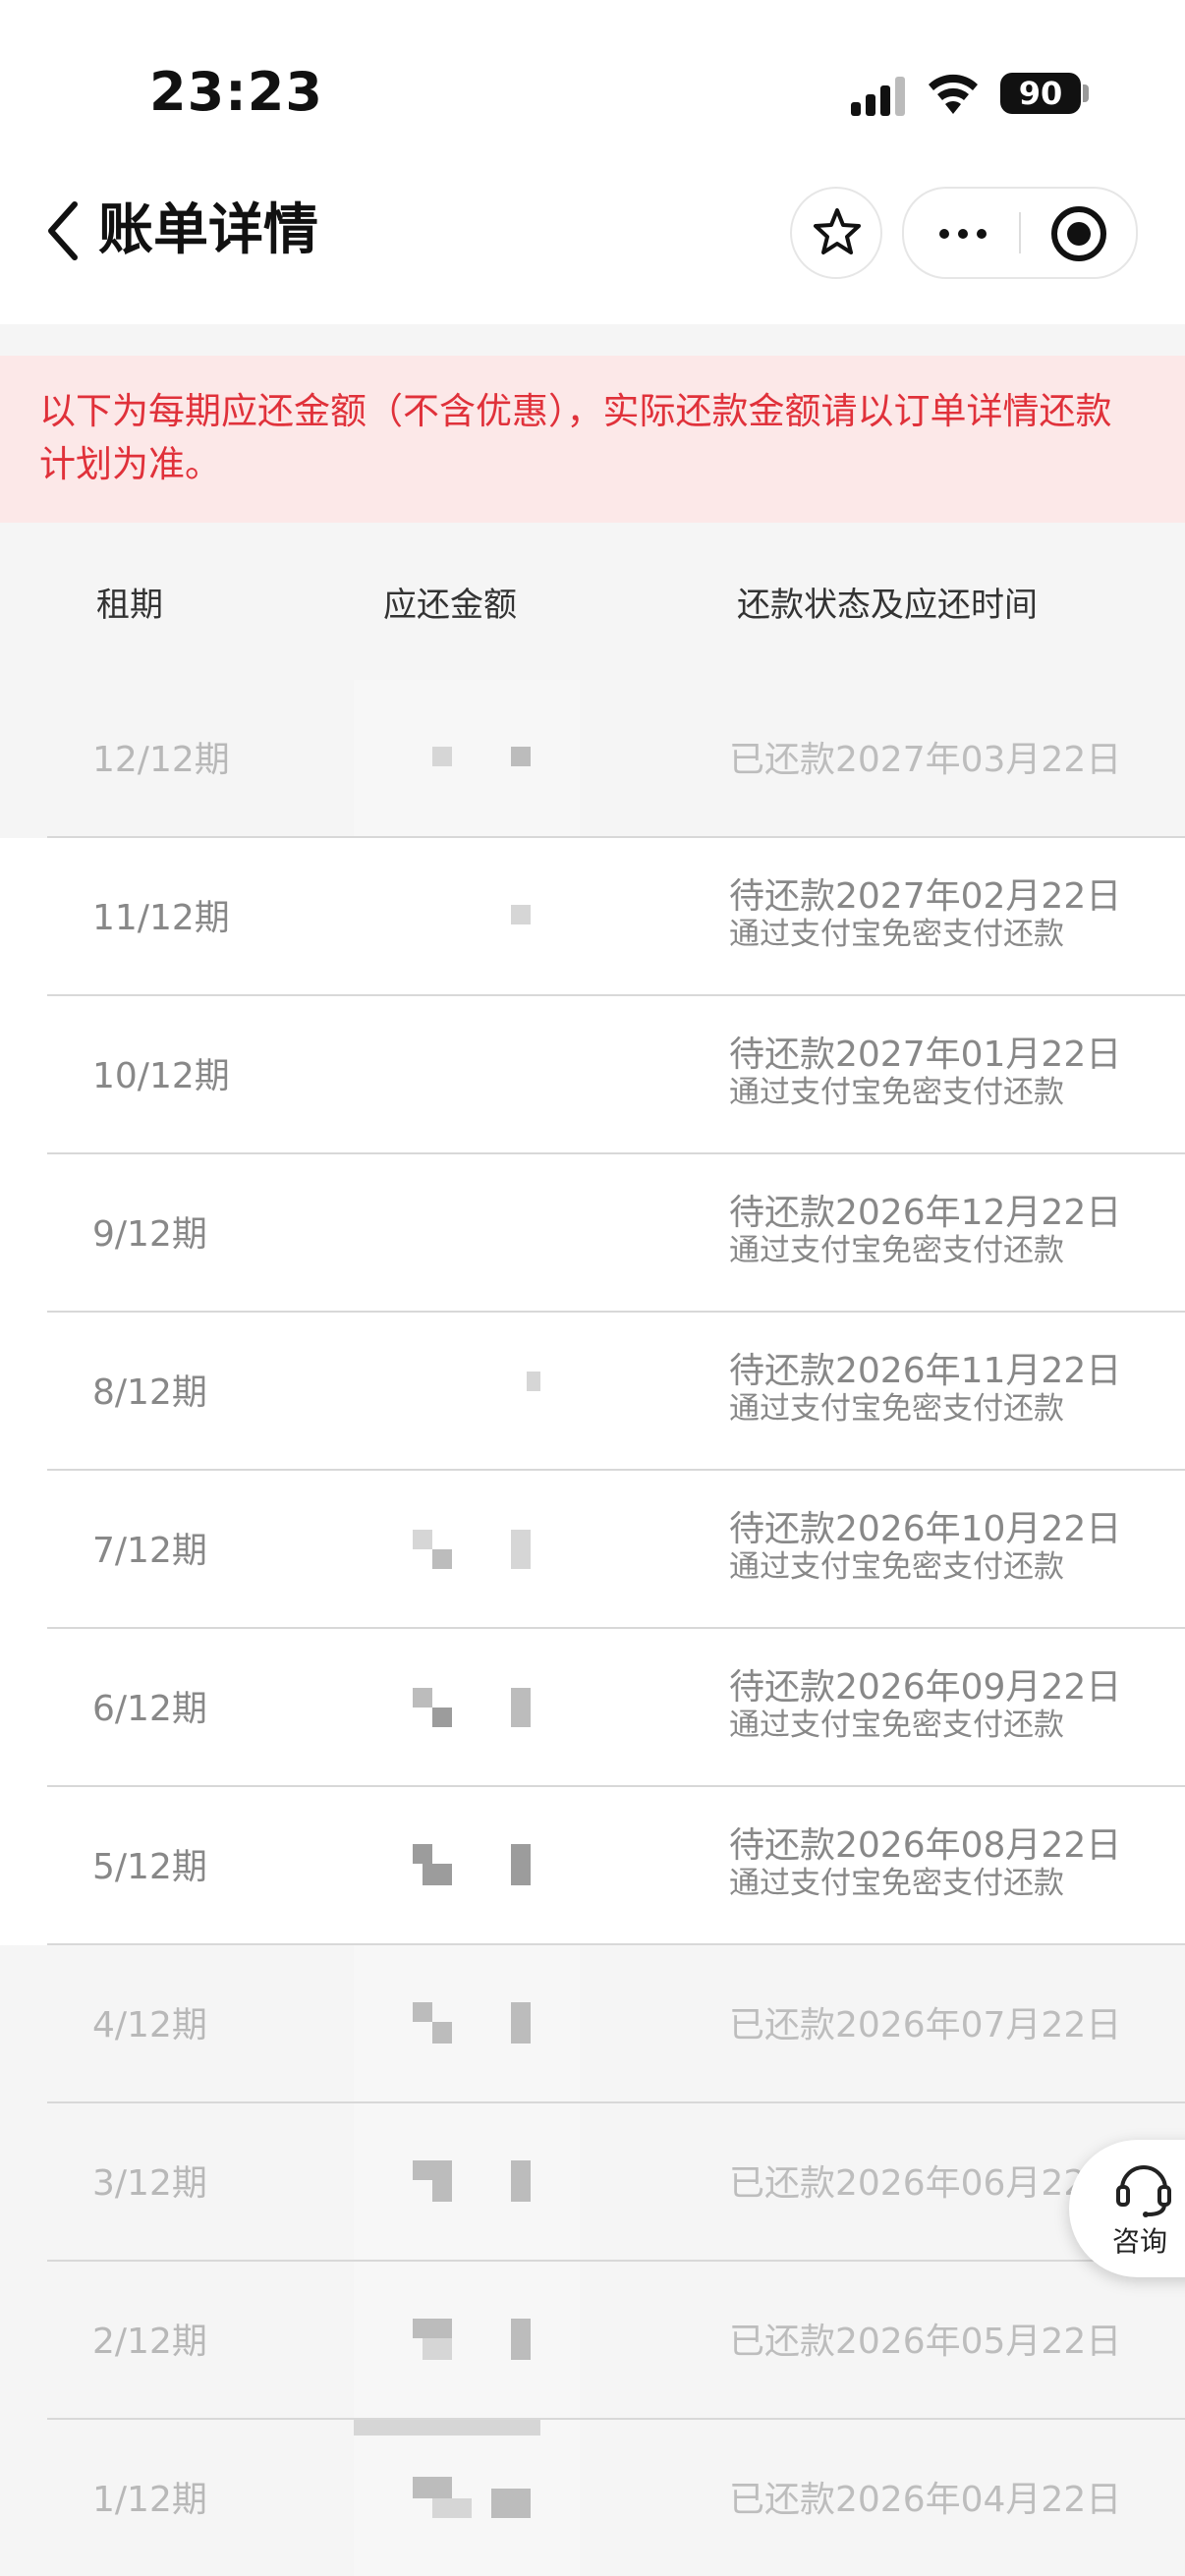  Describe the element at coordinates (150, 1709) in the screenshot. I see `row-term: 6/12期` at that location.